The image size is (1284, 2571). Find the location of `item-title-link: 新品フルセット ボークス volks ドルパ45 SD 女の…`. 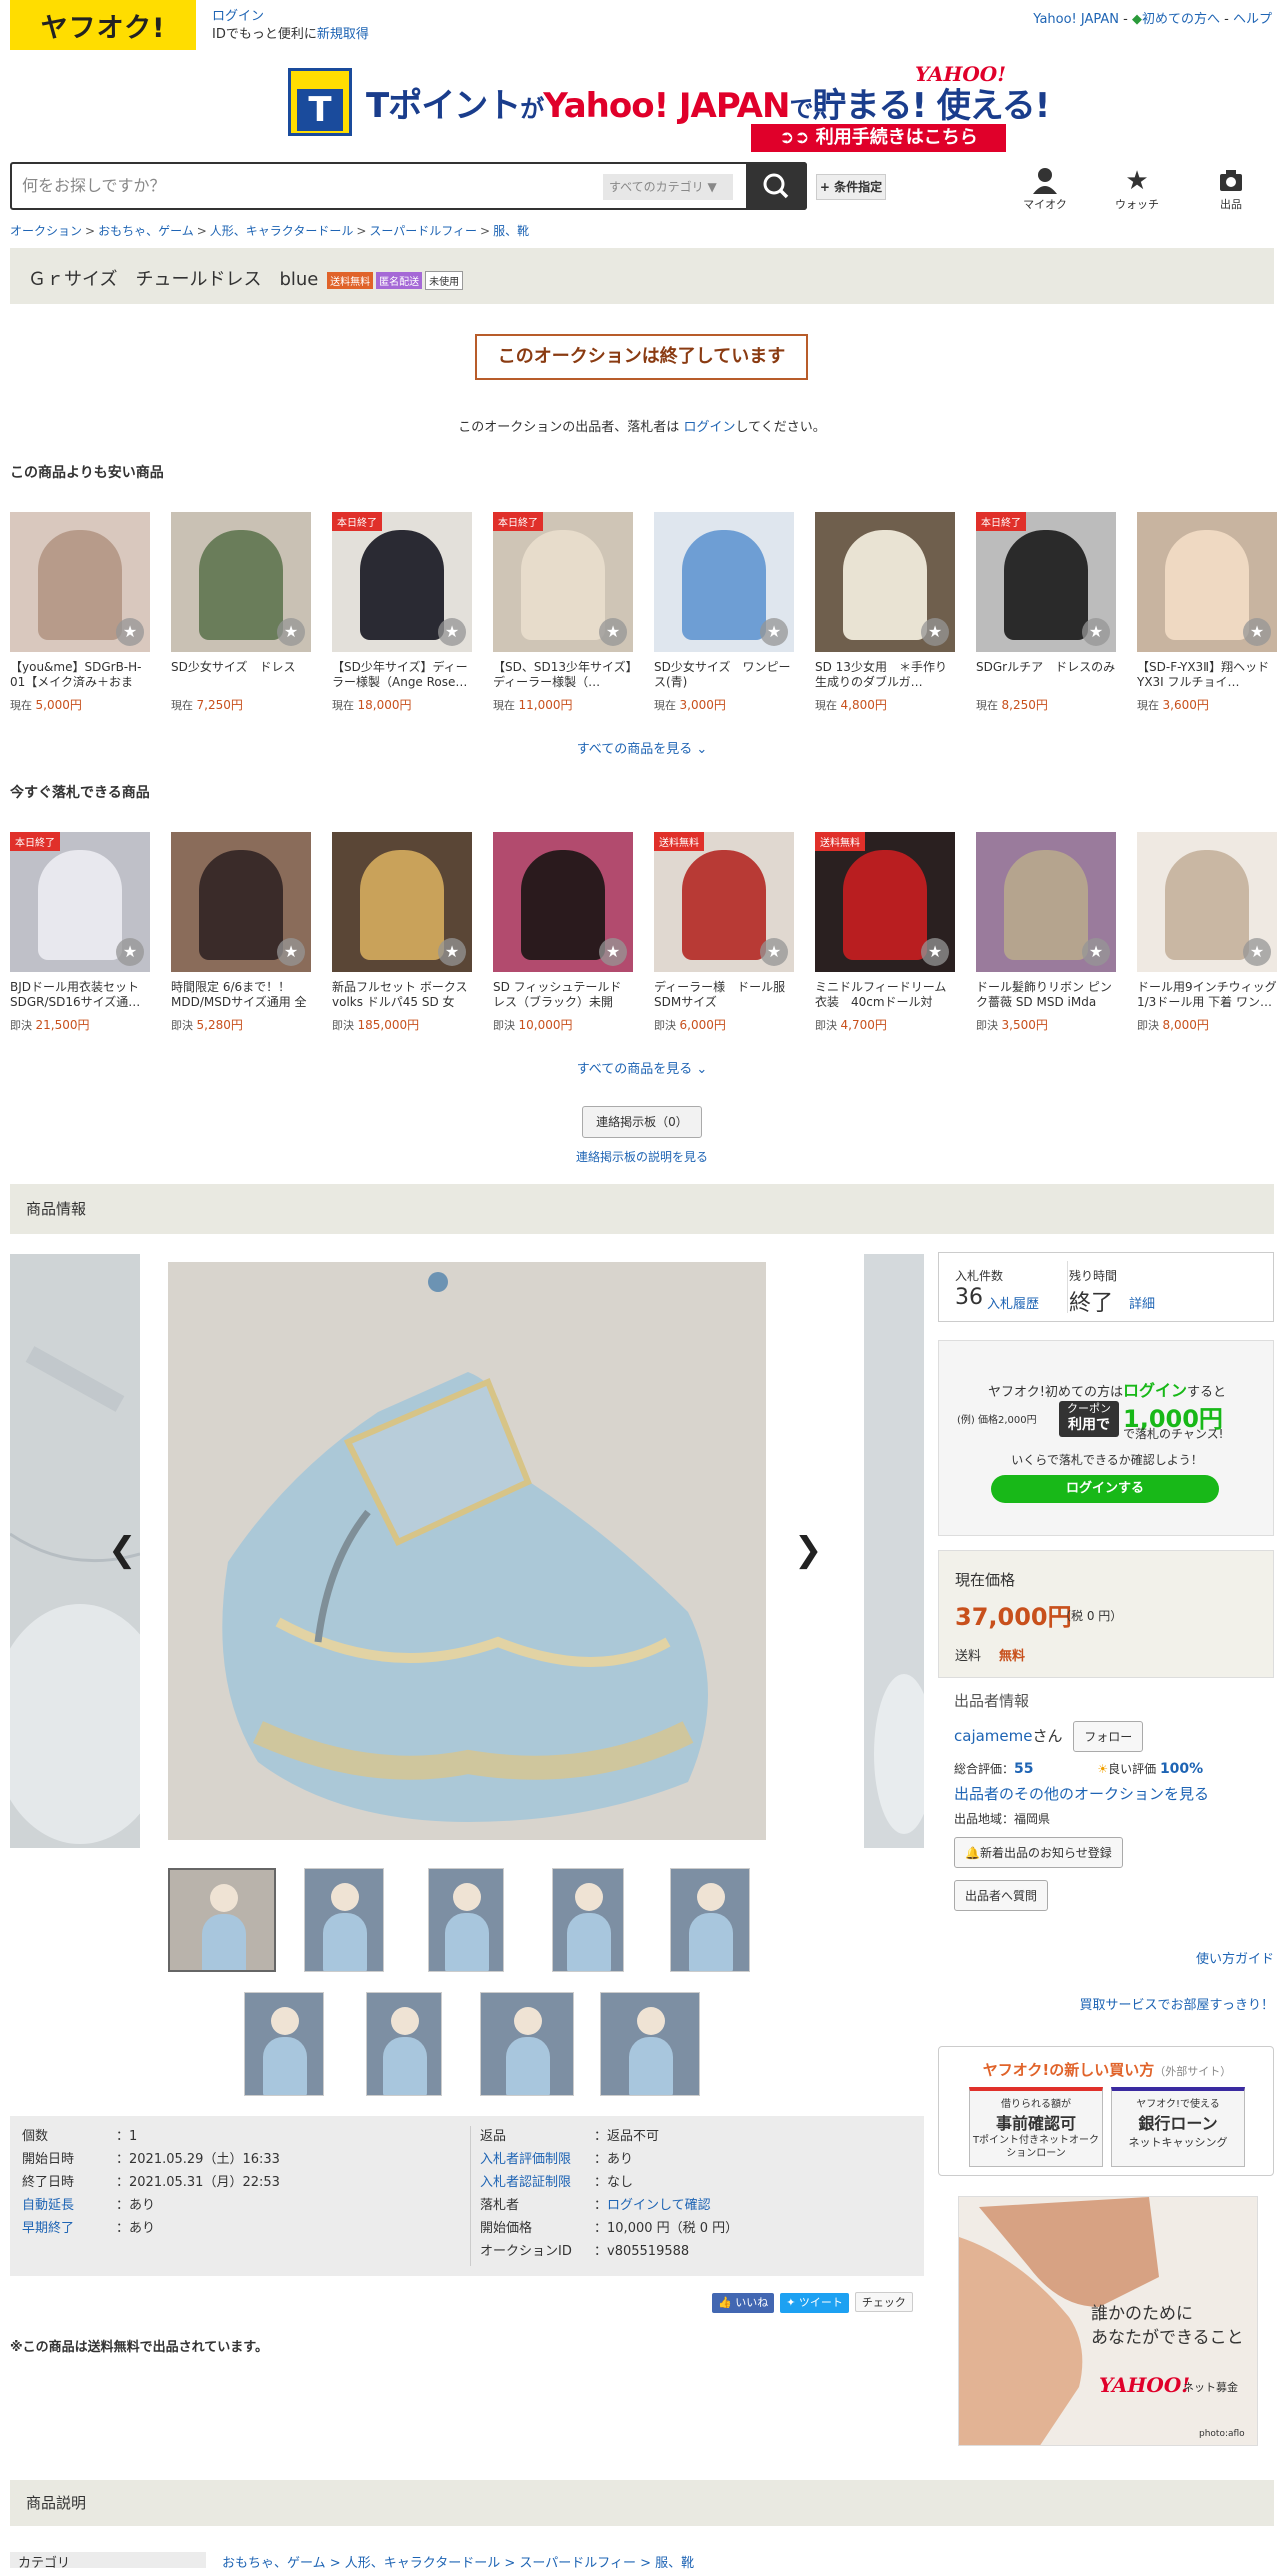

item-title-link: 新品フルセット ボークス volks ドルパ45 SD 女の… is located at coordinates (402, 995).